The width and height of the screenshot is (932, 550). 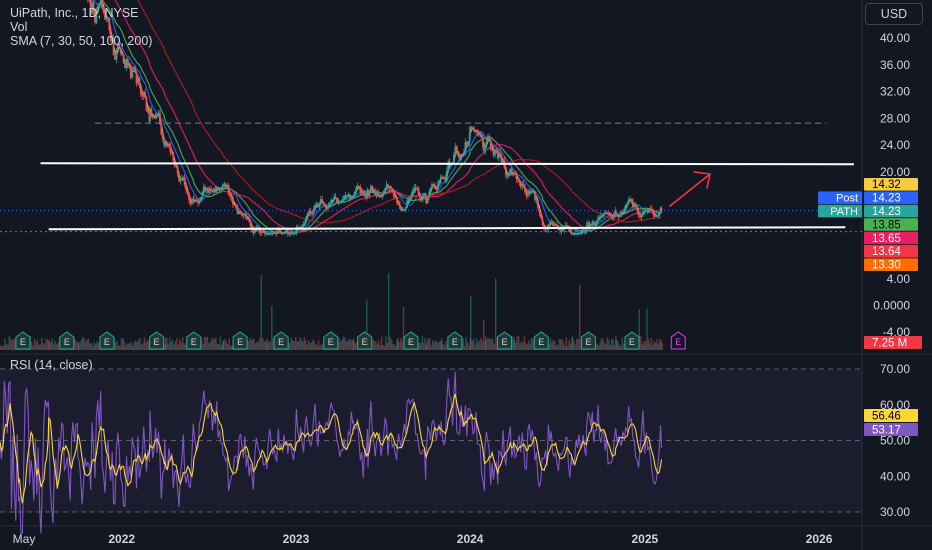 I want to click on sma-indicator-label: SMA (7, 30, 50, 100, 200), so click(x=81, y=41).